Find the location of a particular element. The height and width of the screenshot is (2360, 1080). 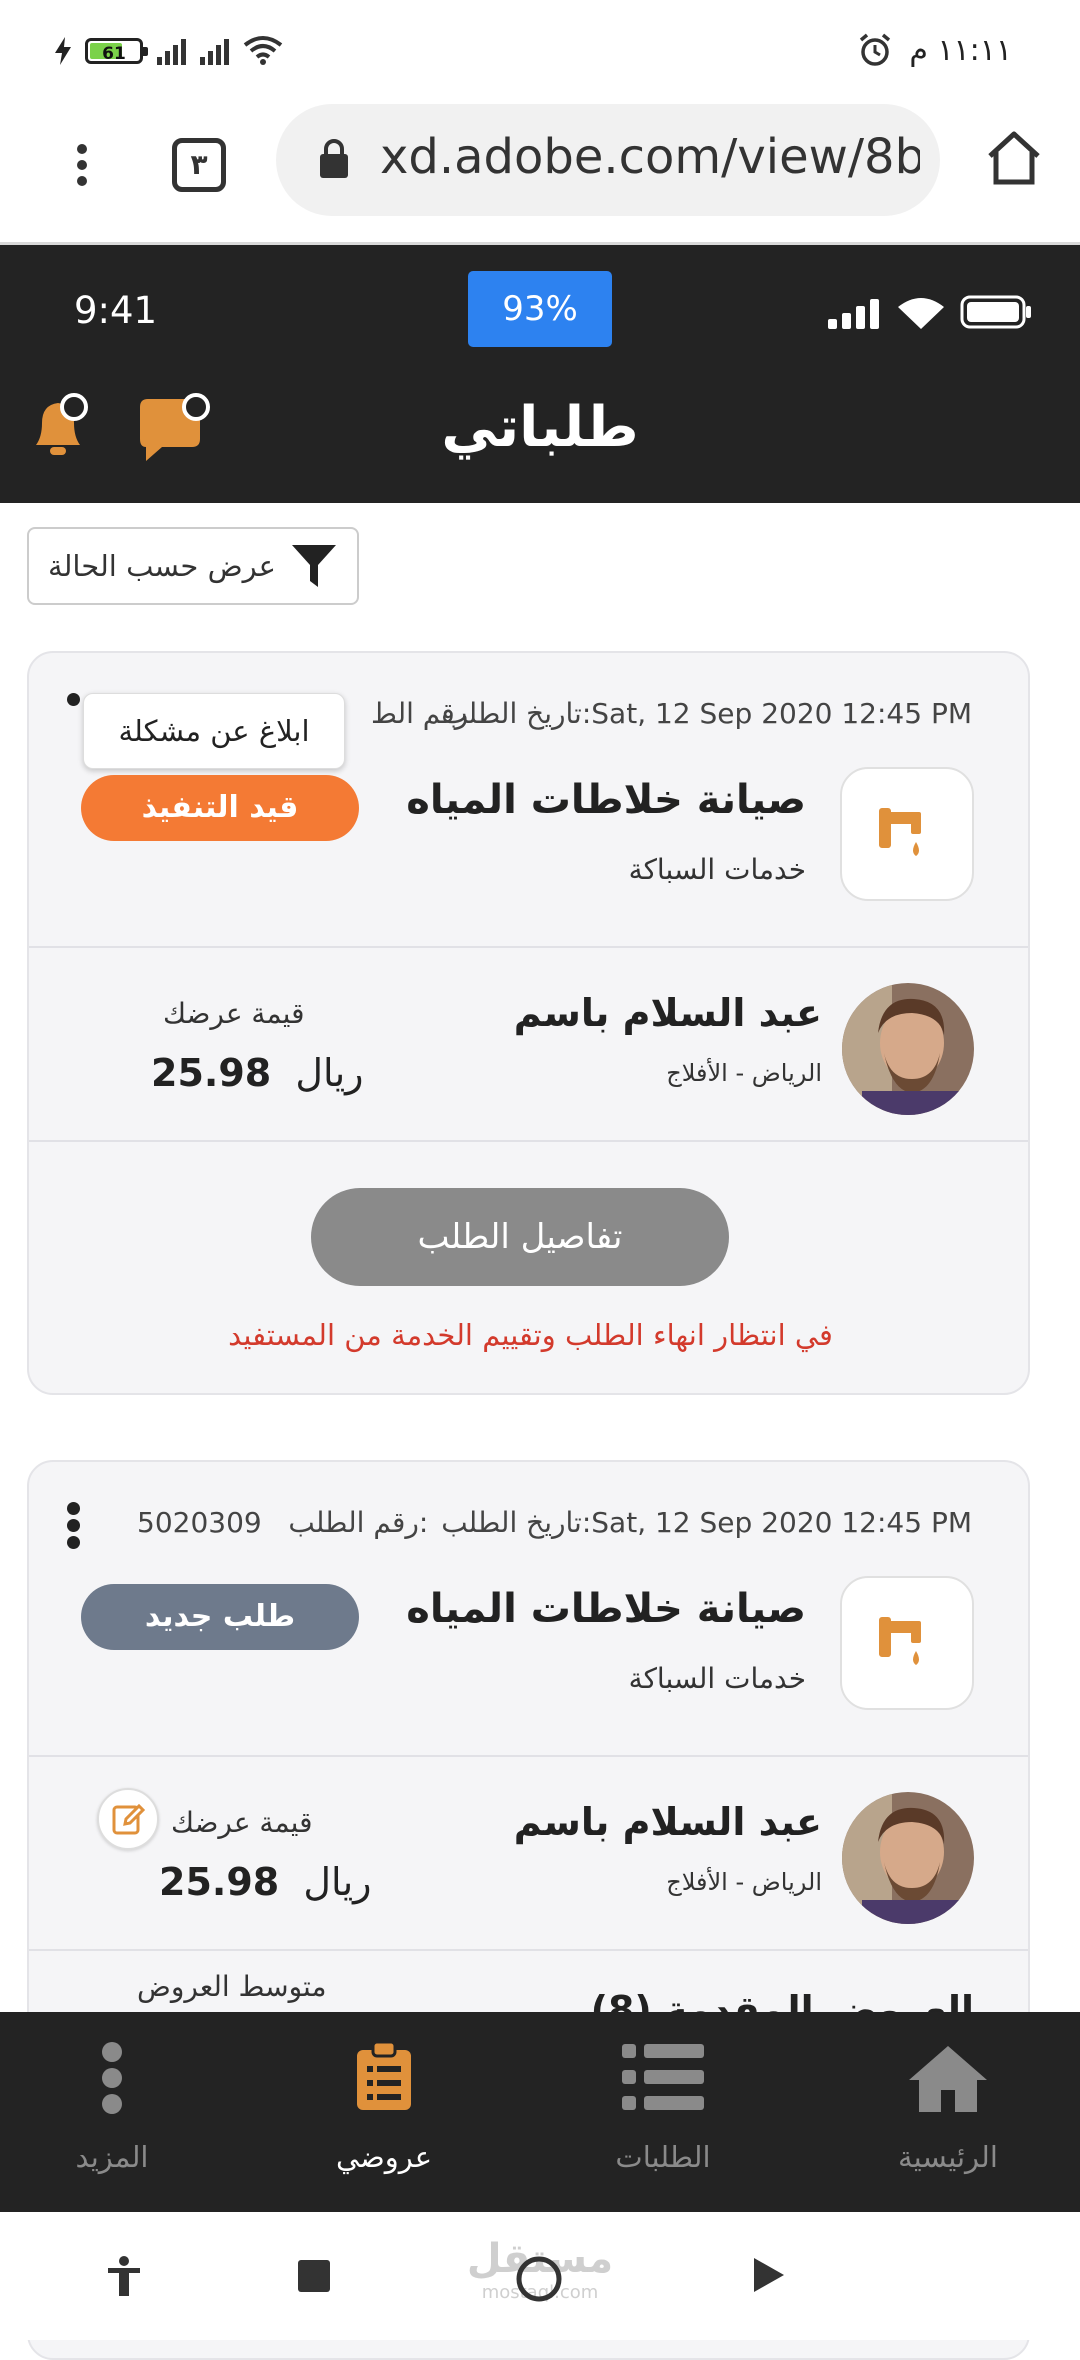

filter-by-status-button: عرض حسب الحالة is located at coordinates (193, 566).